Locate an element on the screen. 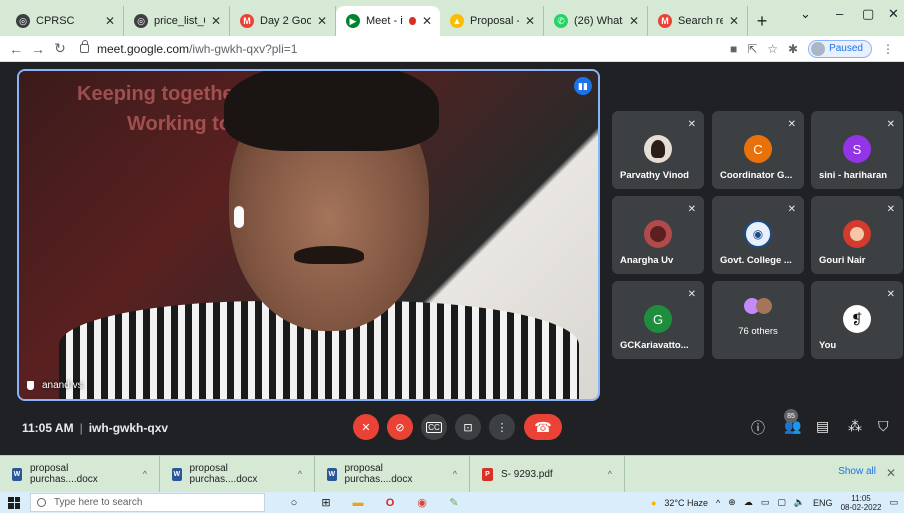 The image size is (904, 513). notifications-icon: ▭ is located at coordinates (893, 502).